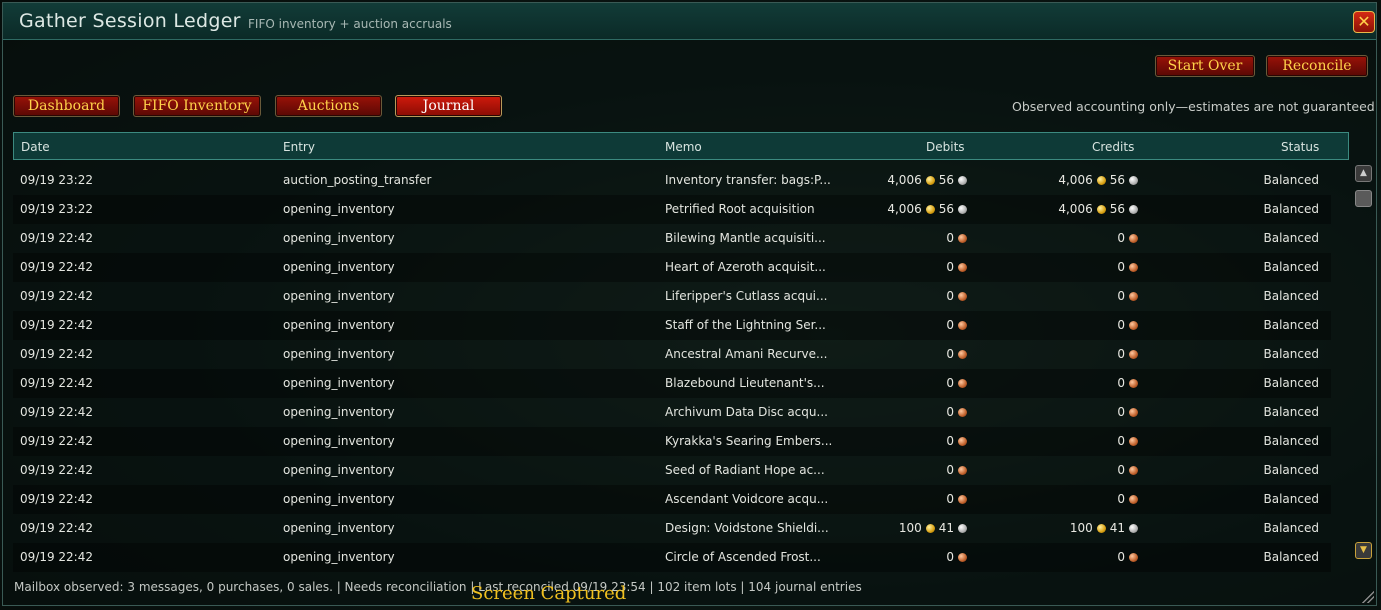 This screenshot has width=1381, height=610. Describe the element at coordinates (683, 147) in the screenshot. I see `column-memo: Memo` at that location.